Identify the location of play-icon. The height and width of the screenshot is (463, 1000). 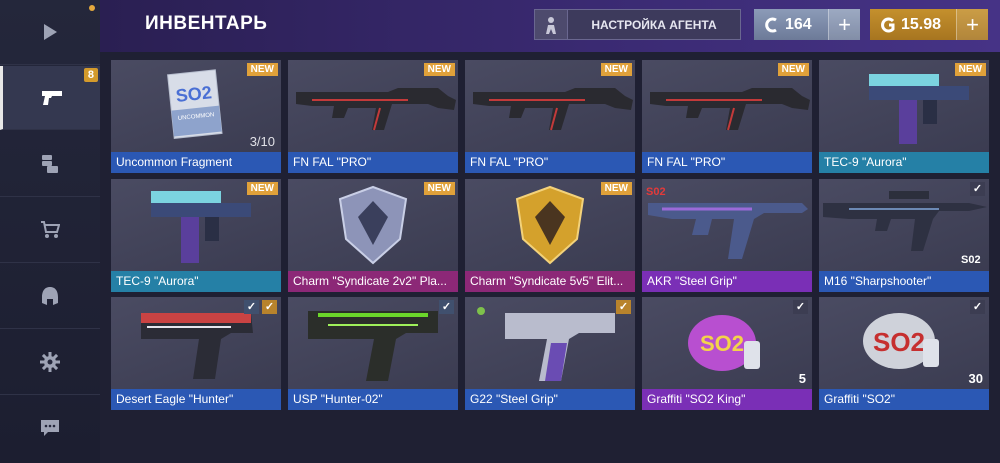
(50, 32).